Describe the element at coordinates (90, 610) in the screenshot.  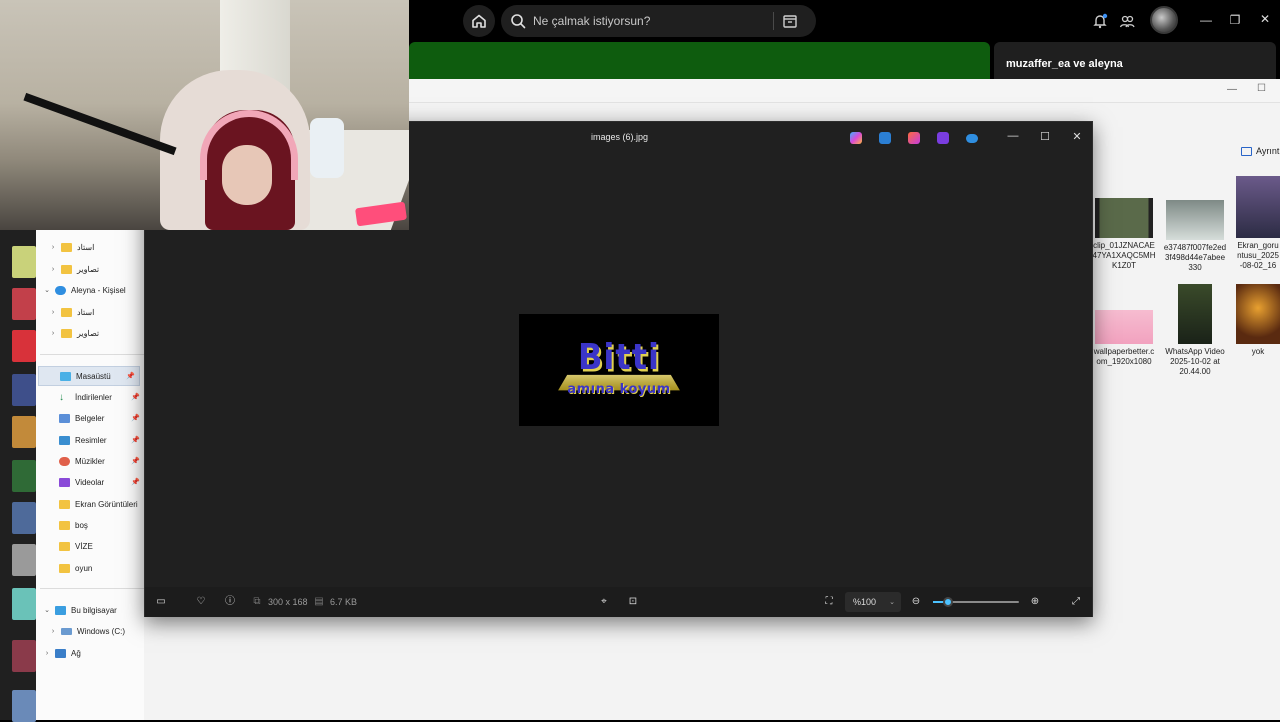
I see `tree-item-this-pc: ⌄ Bu bilgisayar` at that location.